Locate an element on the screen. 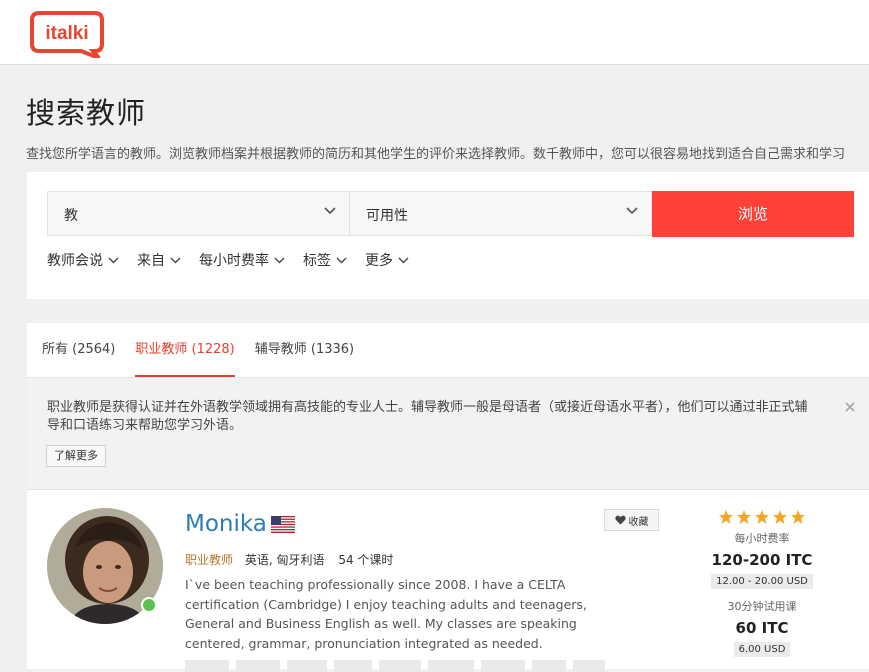  learn-more-button: 了解更多 is located at coordinates (76, 456).